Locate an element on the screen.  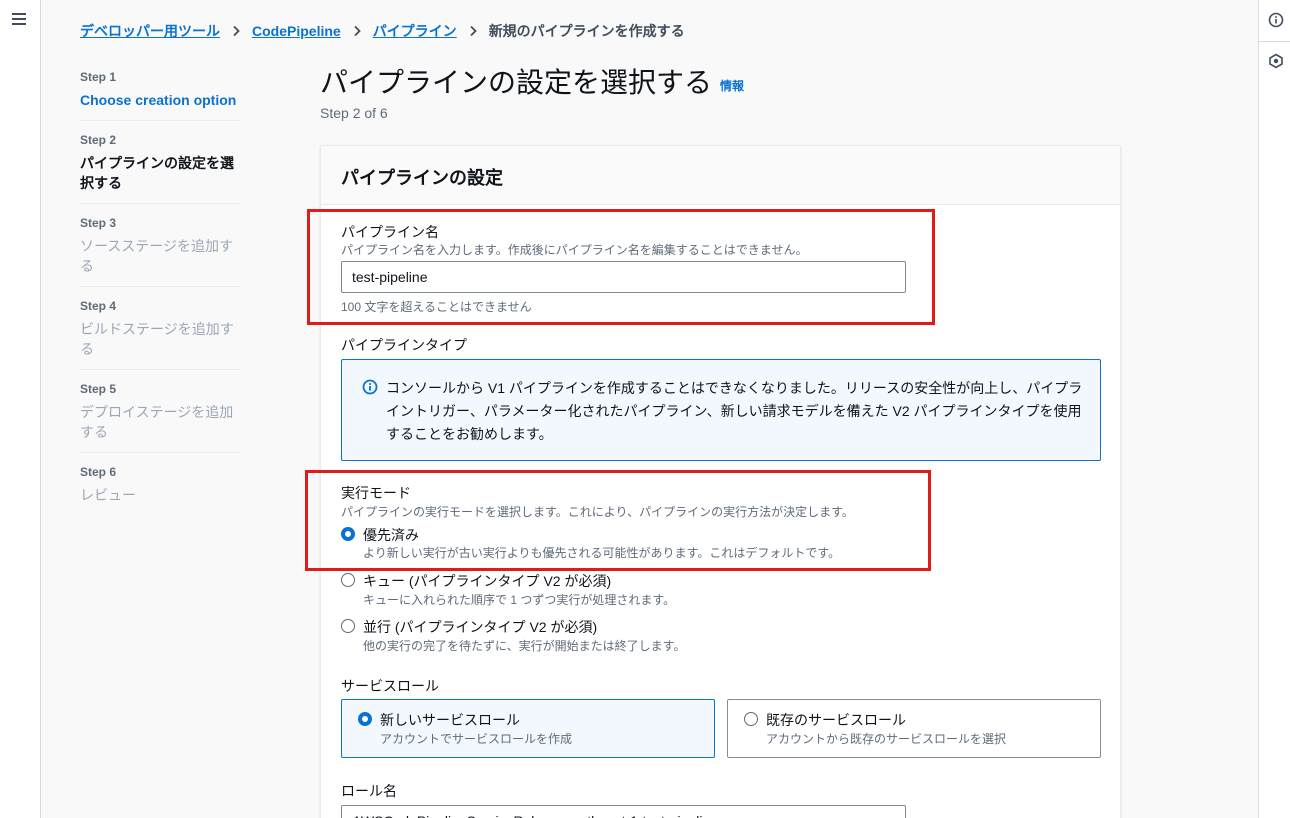
step-number: Step 1 is located at coordinates (98, 77).